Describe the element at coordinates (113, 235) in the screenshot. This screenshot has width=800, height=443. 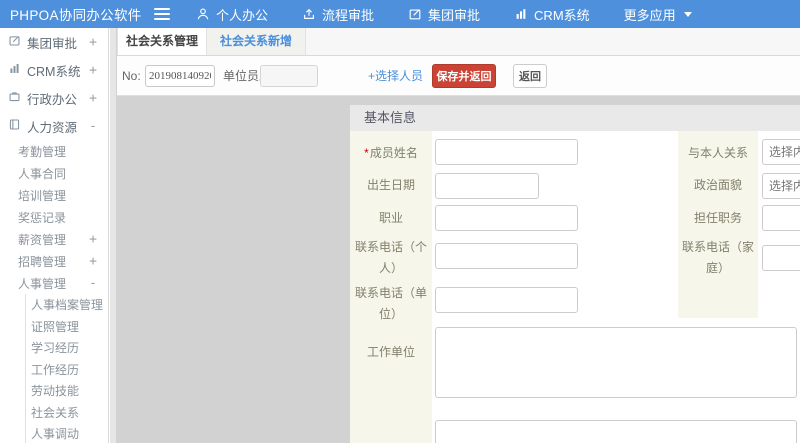
I see `sidebar-splitter` at that location.